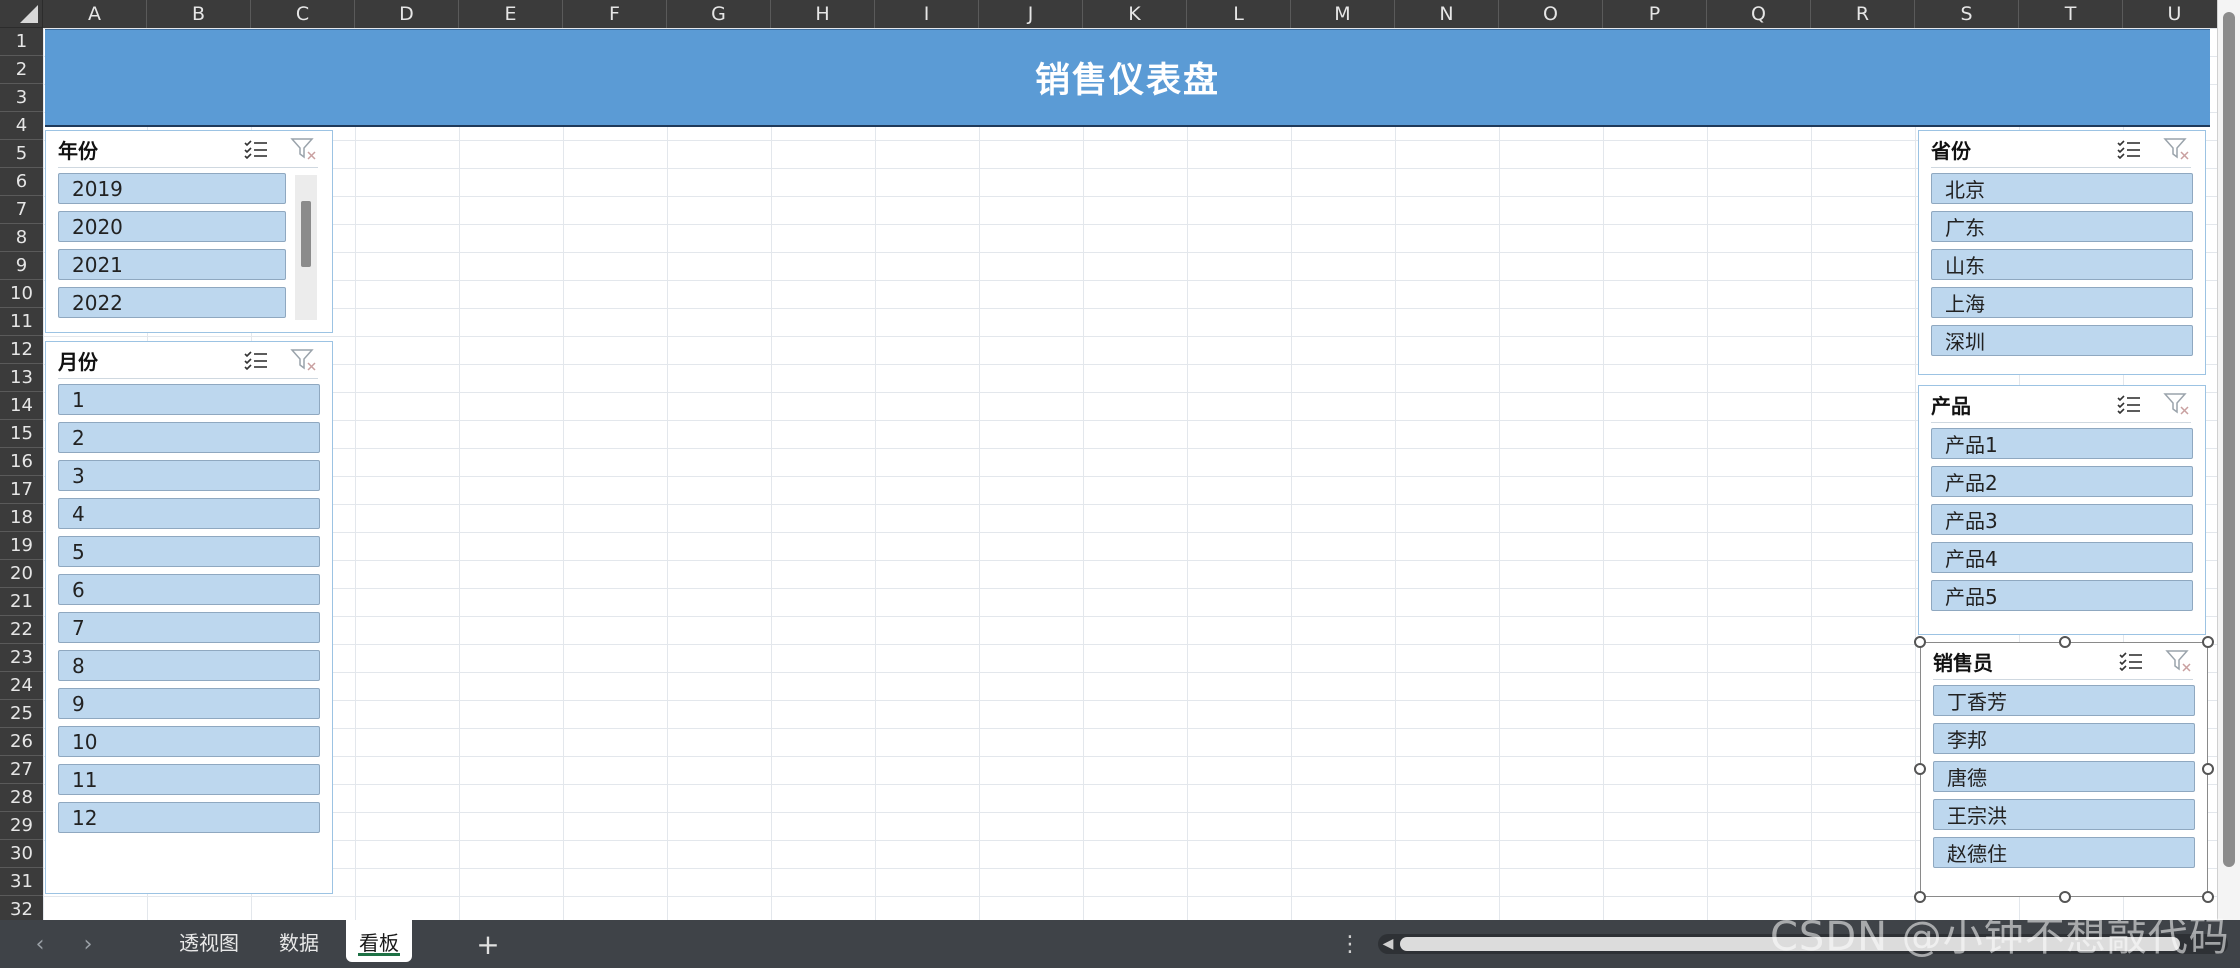  What do you see at coordinates (21, 826) in the screenshot?
I see `row-header-29: 29` at bounding box center [21, 826].